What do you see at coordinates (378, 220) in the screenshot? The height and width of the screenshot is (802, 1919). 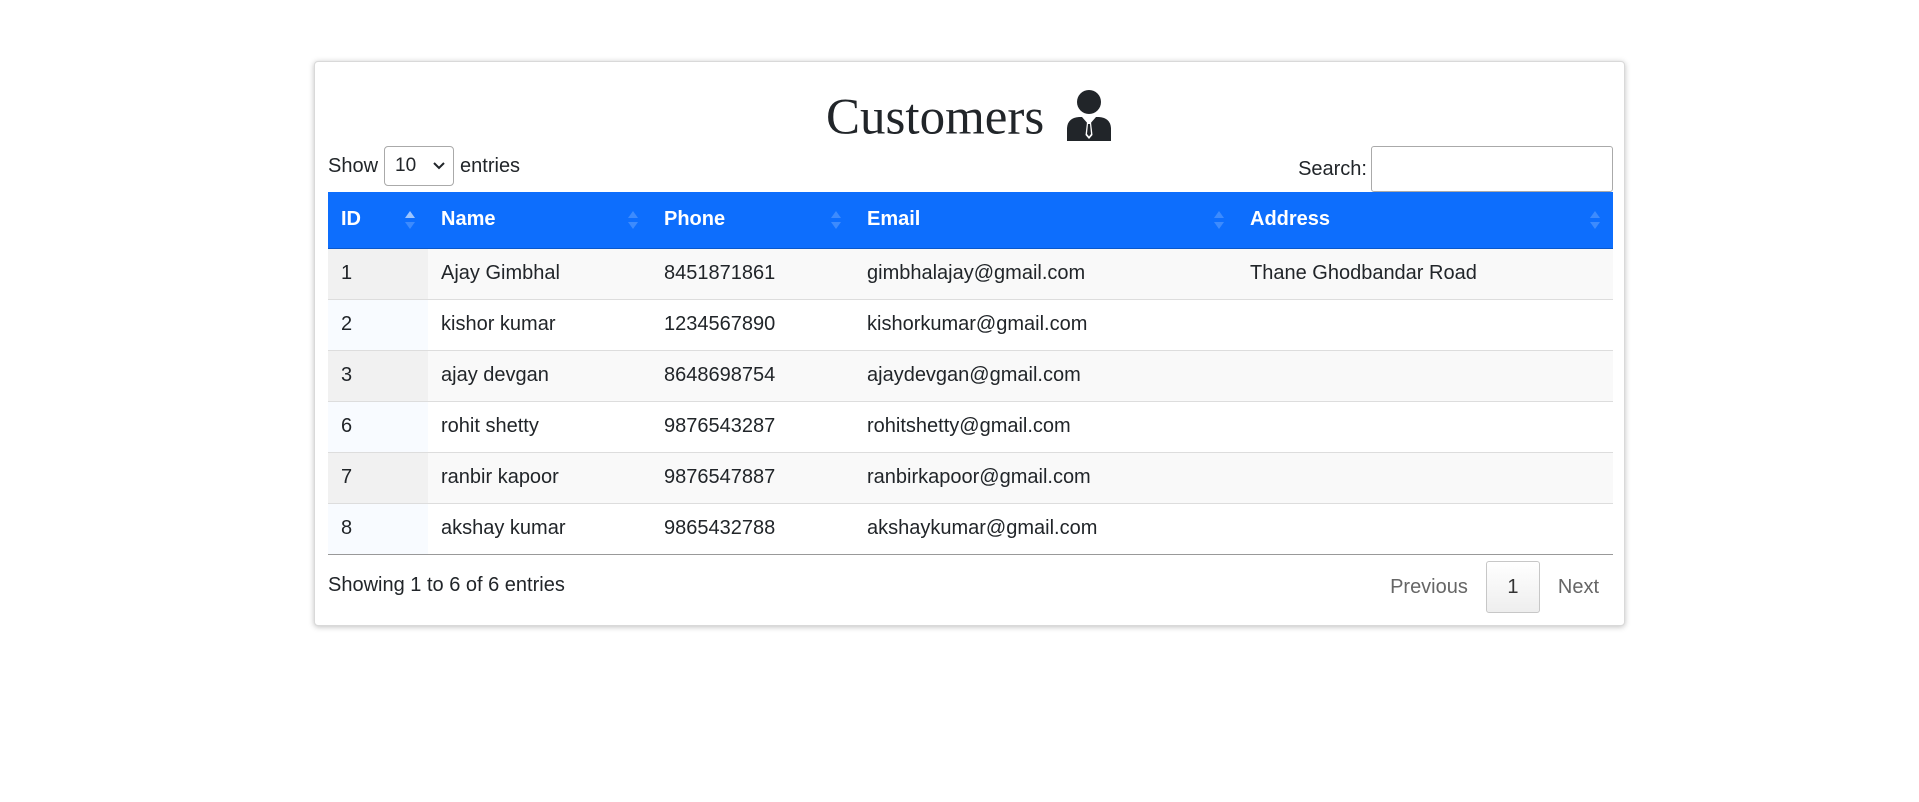 I see `column-header-id: ID` at bounding box center [378, 220].